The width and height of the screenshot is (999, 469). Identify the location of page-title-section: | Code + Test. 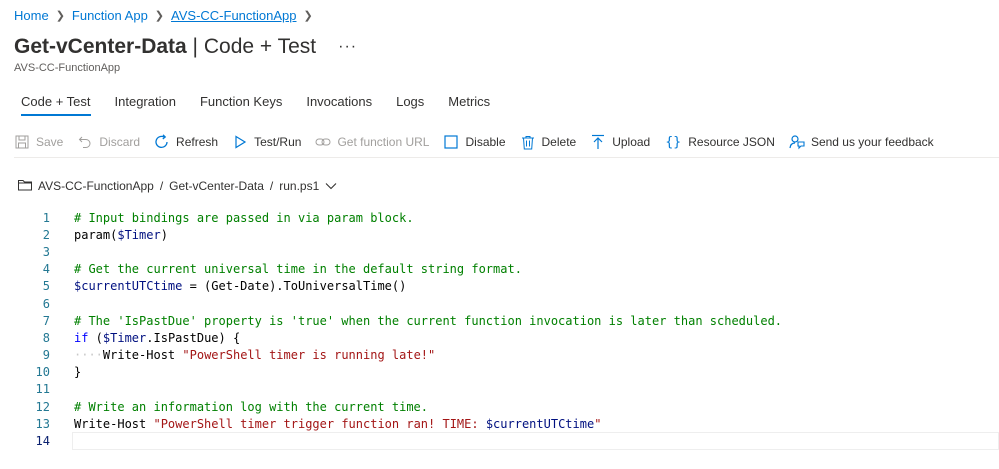
(251, 46).